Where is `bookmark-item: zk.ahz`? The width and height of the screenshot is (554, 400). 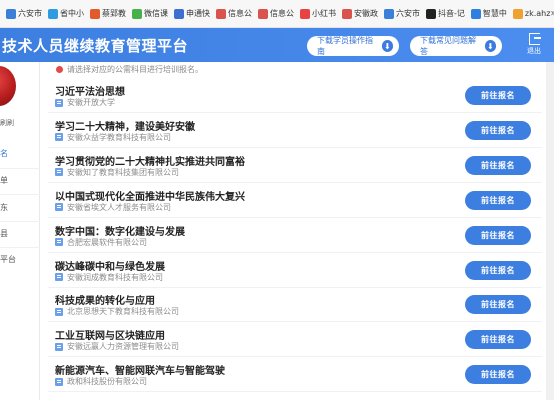
bookmark-item: zk.ahz is located at coordinates (531, 14).